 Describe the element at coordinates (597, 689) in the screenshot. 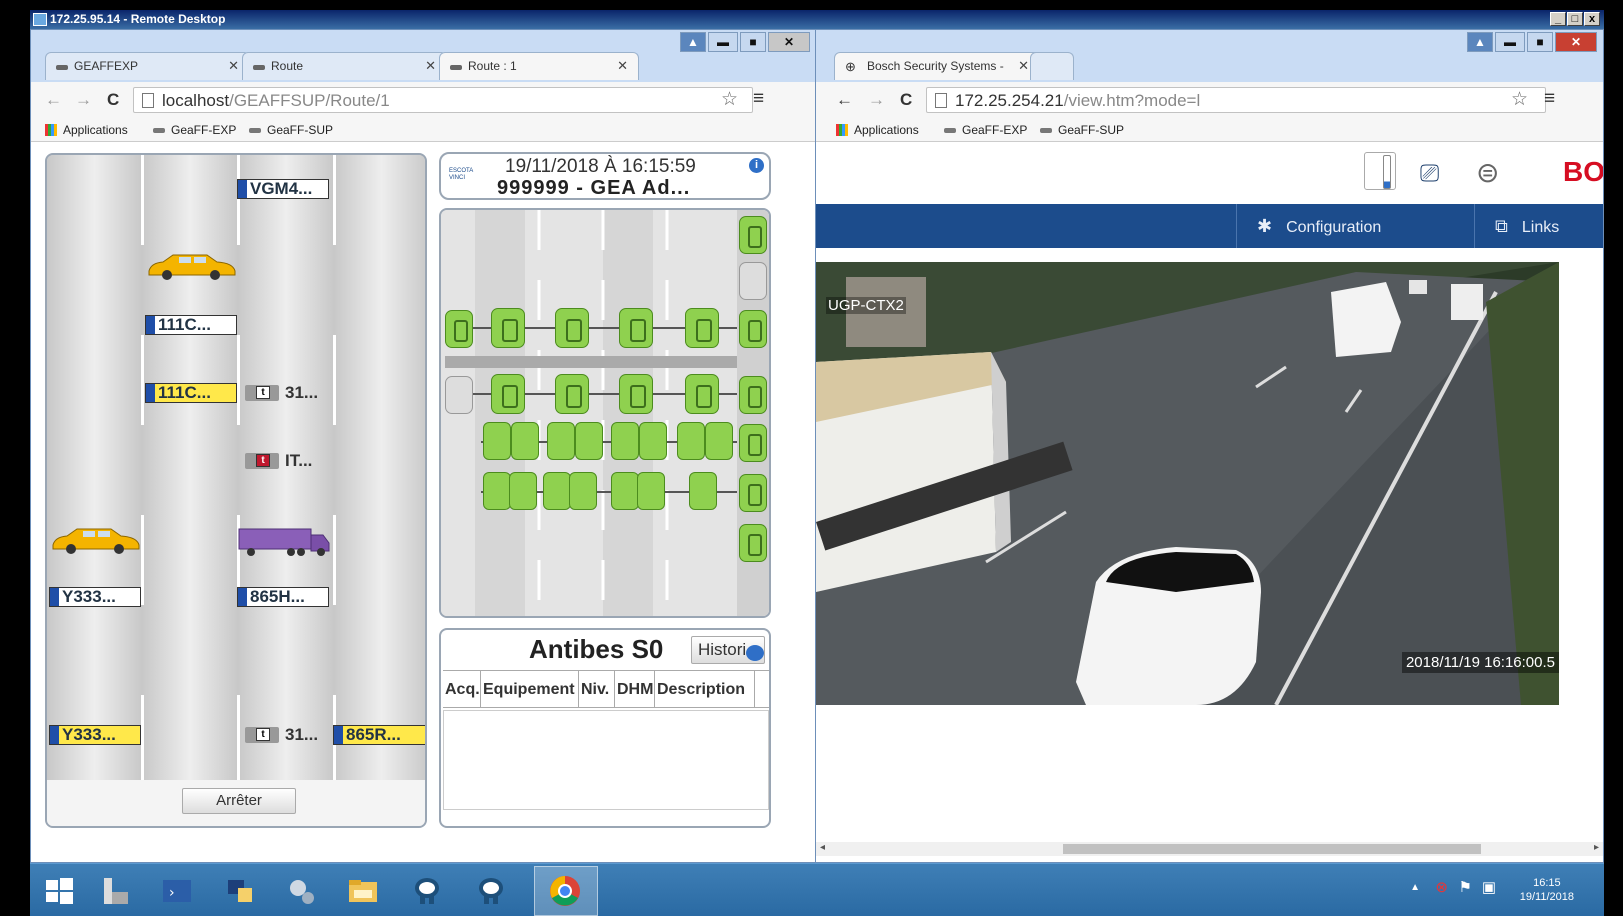

I see `column-niv: Niv.` at that location.